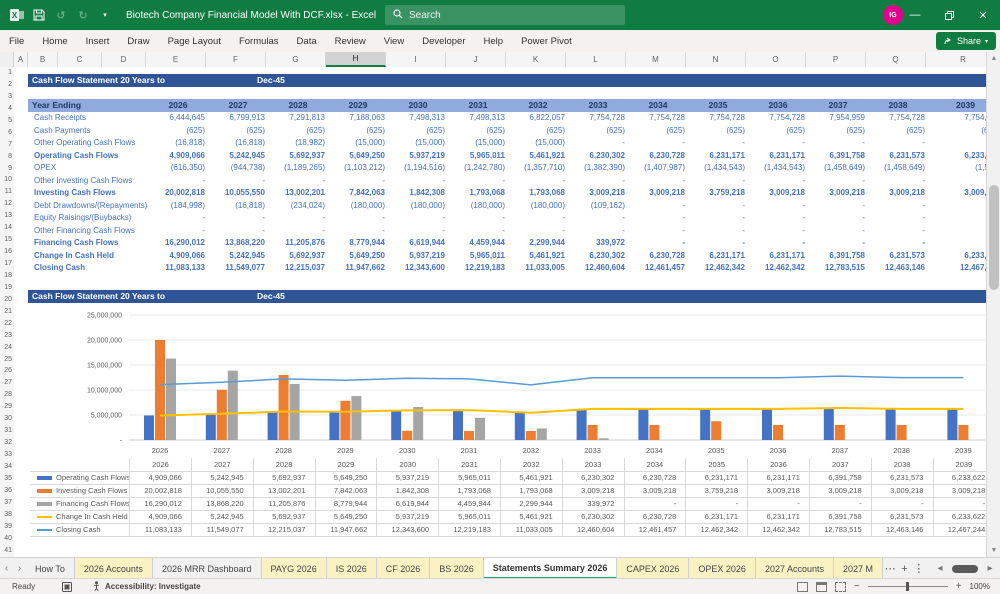 The image size is (1000, 594). Describe the element at coordinates (7, 121) in the screenshot. I see `row-header-5: 5` at that location.